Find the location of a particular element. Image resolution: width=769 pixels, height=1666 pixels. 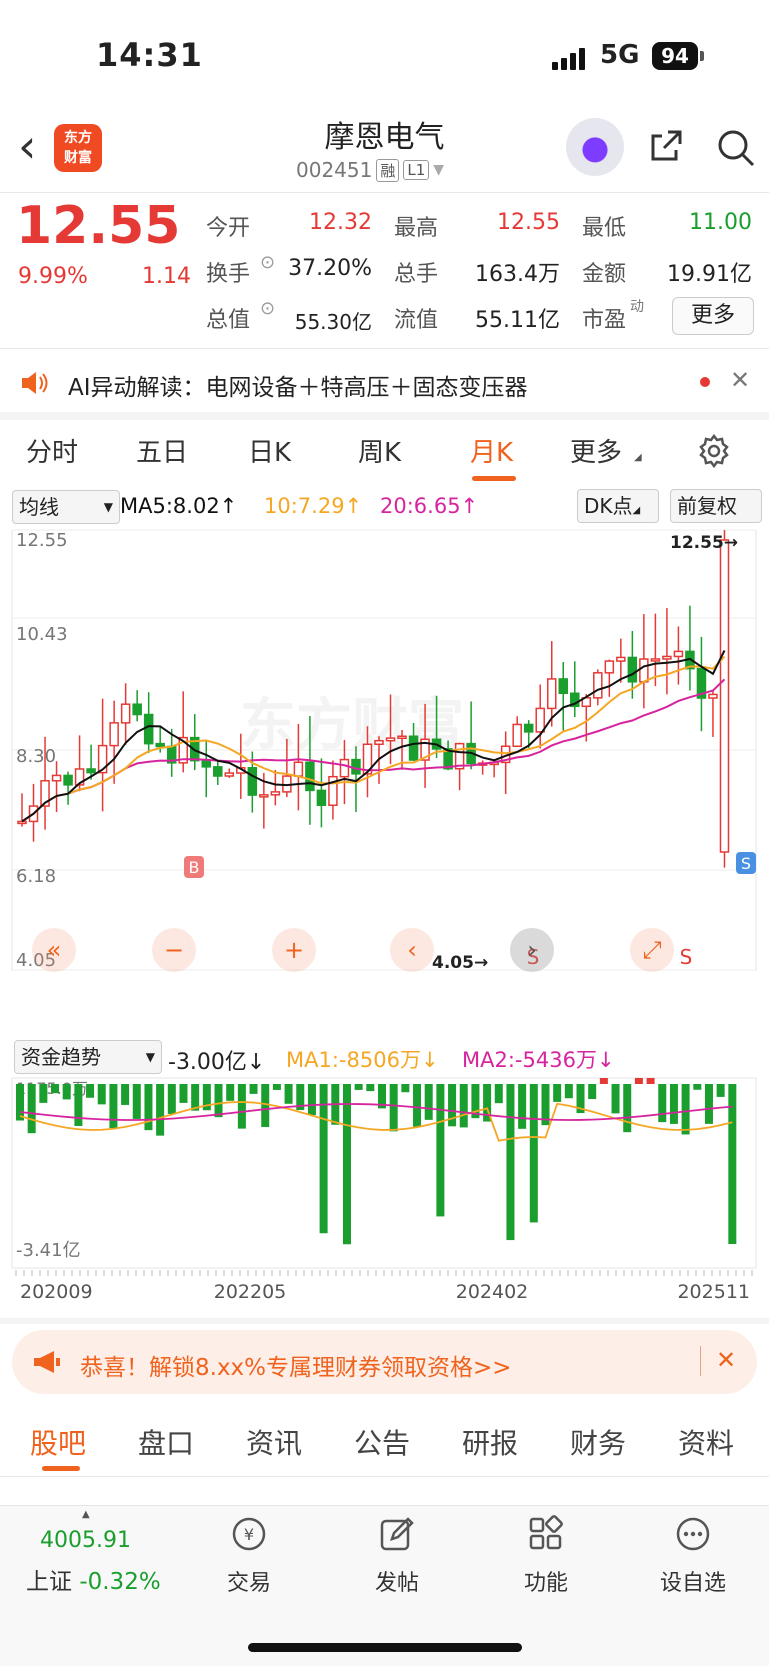

sell-signal-label: S is located at coordinates (686, 957).